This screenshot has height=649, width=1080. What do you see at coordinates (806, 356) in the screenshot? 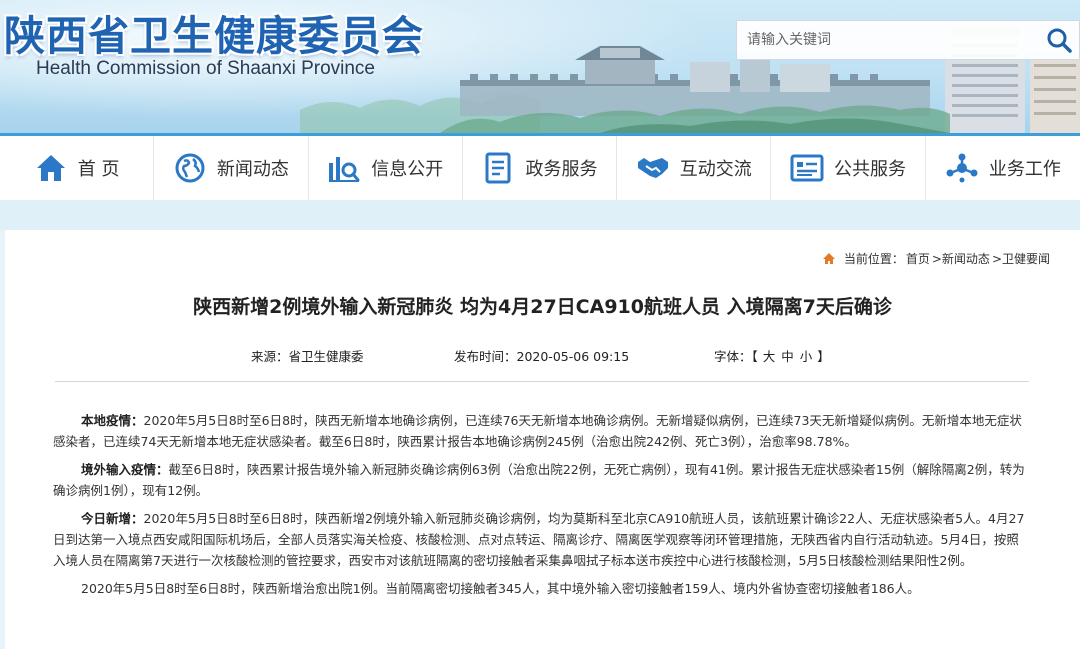
I see `font-size-small-button: 小` at bounding box center [806, 356].